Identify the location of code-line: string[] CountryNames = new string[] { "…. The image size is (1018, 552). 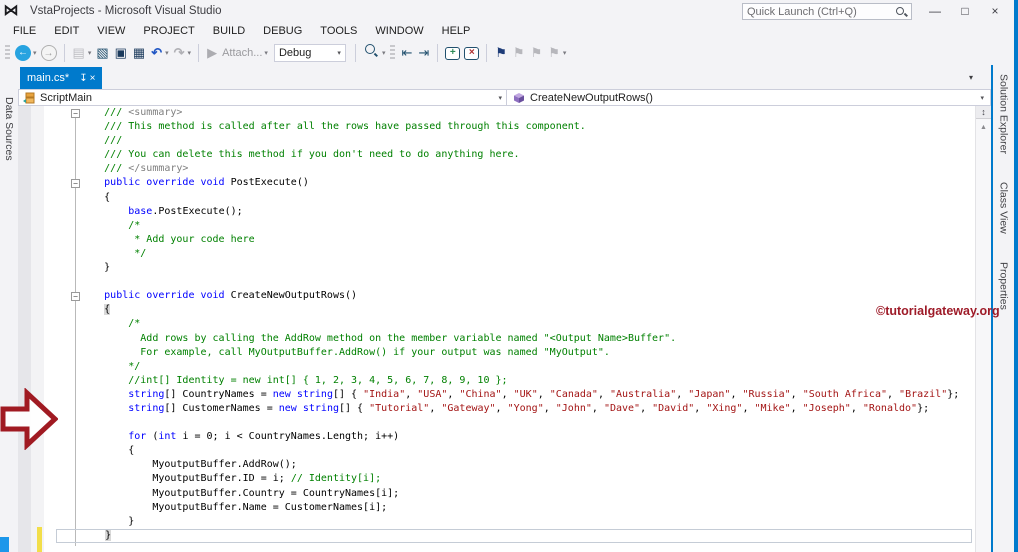
(514, 395).